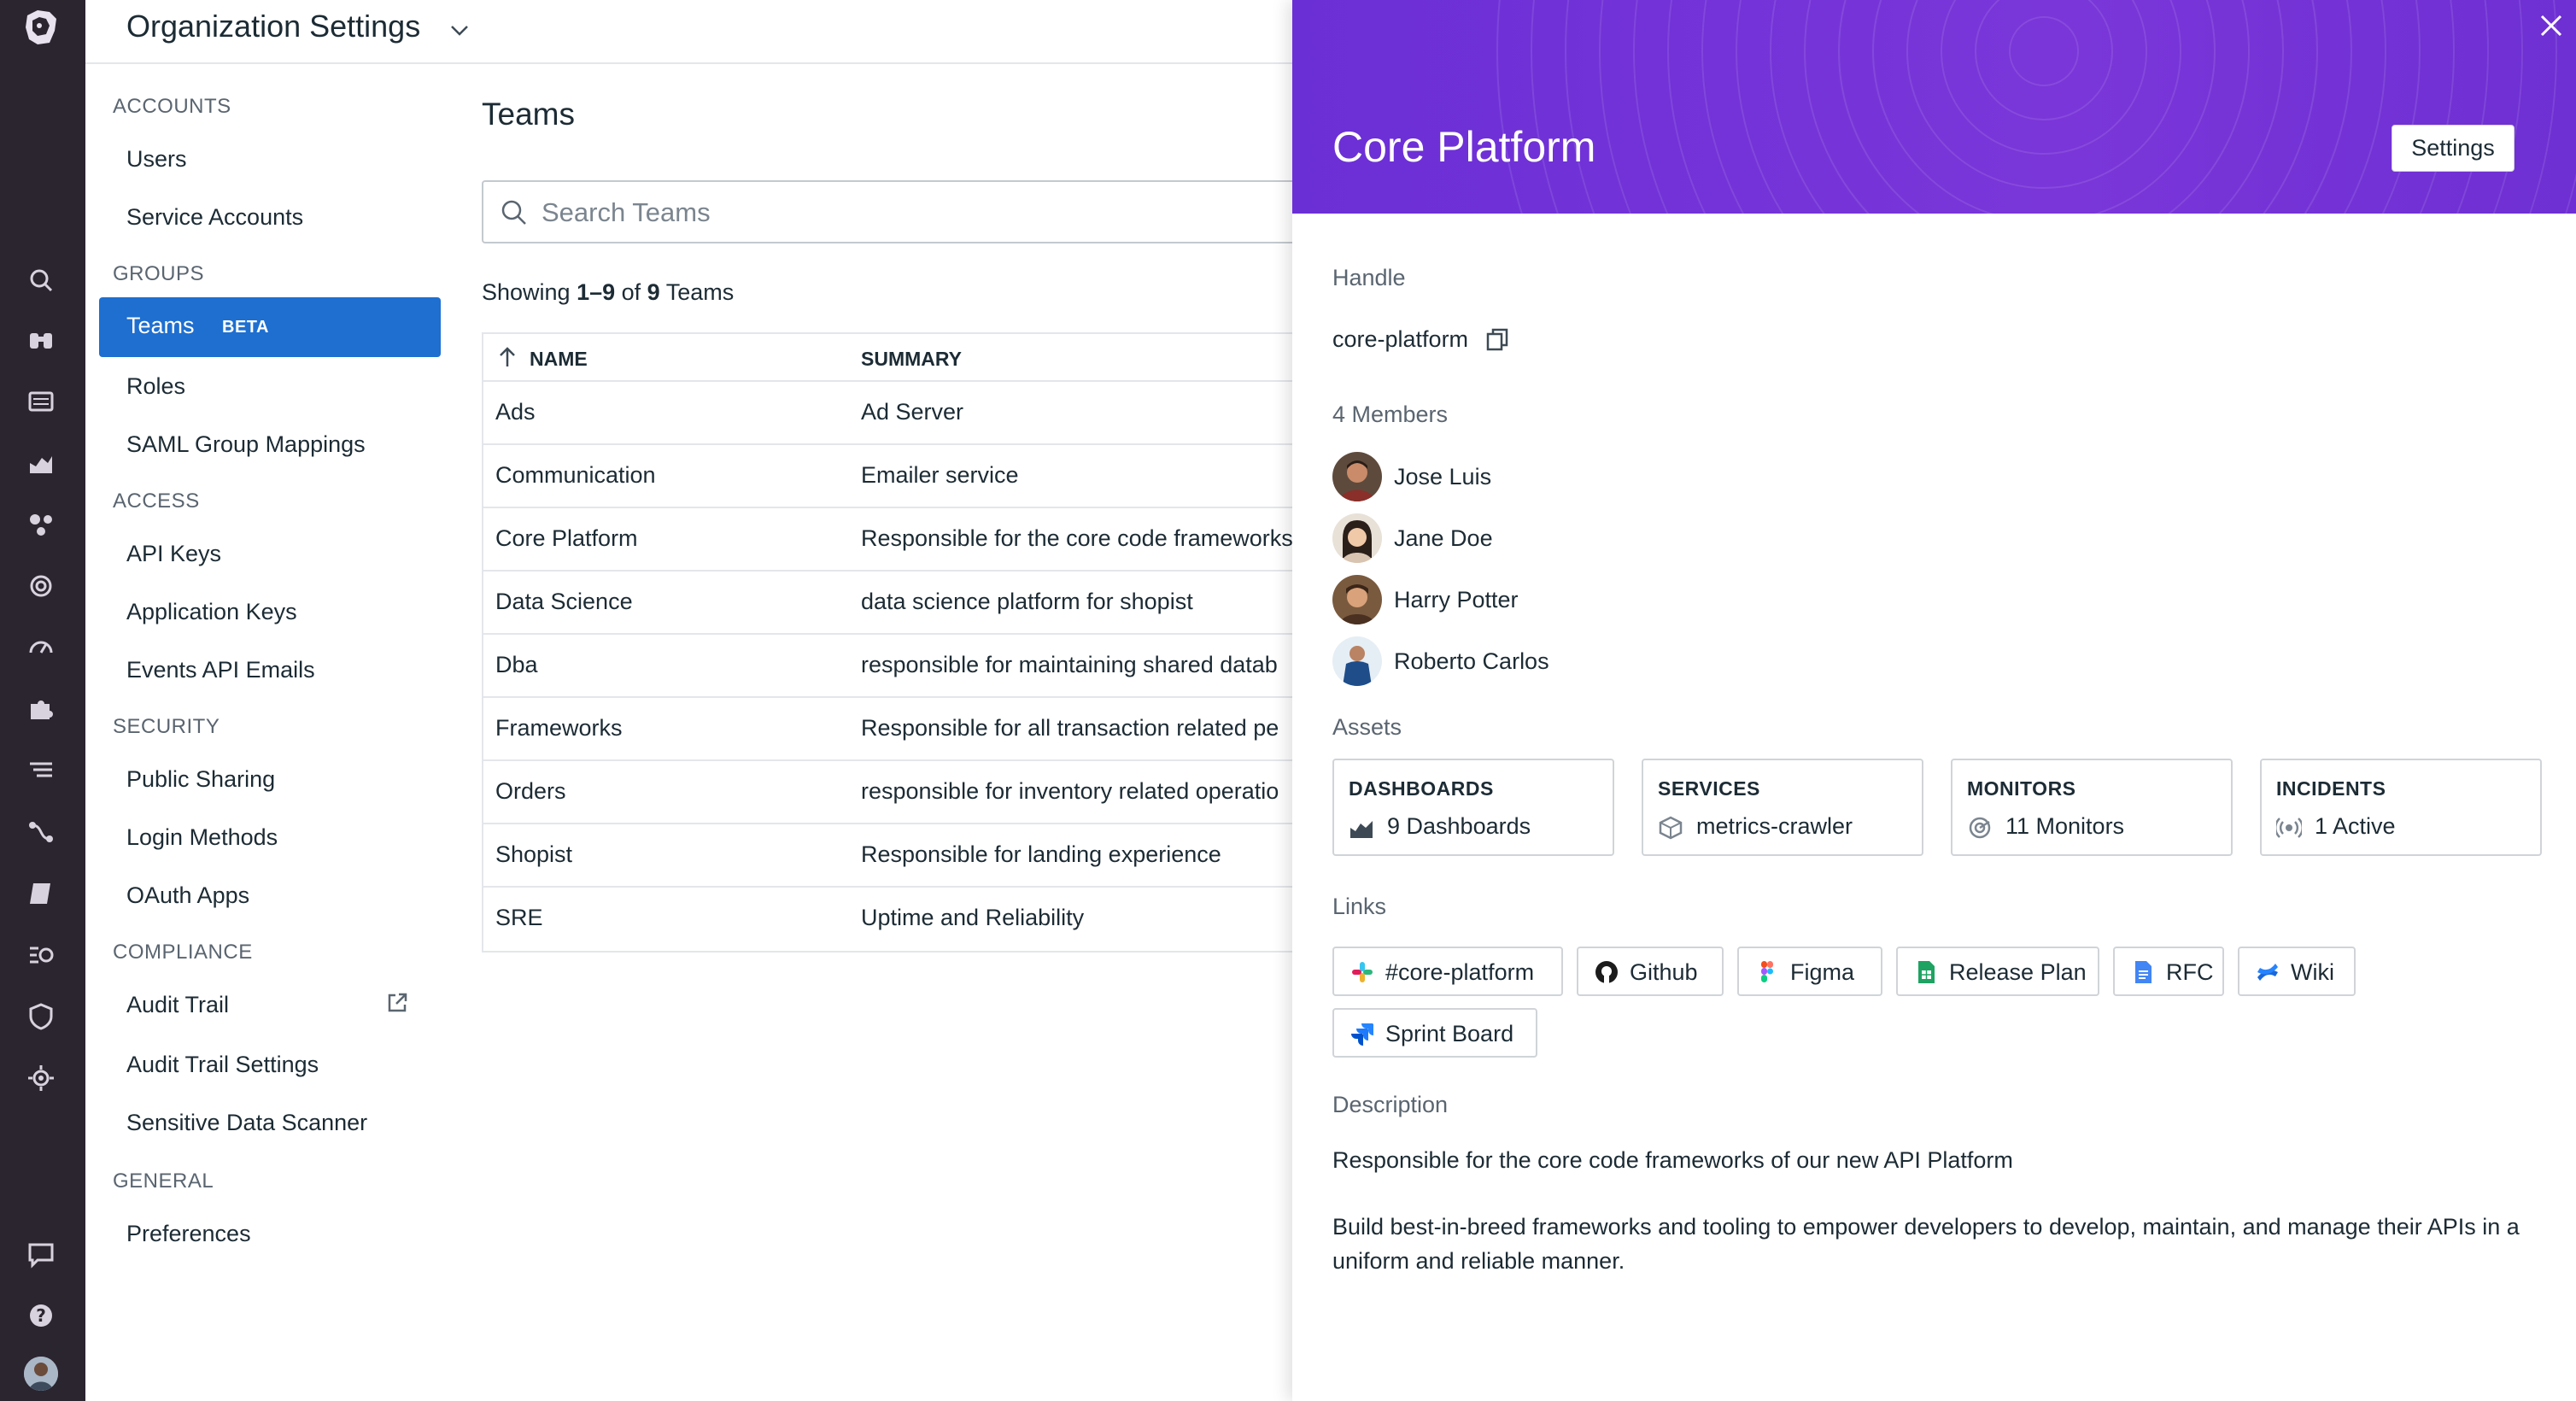 Image resolution: width=2576 pixels, height=1401 pixels. I want to click on asset-card-title: SERVICES, so click(1709, 788).